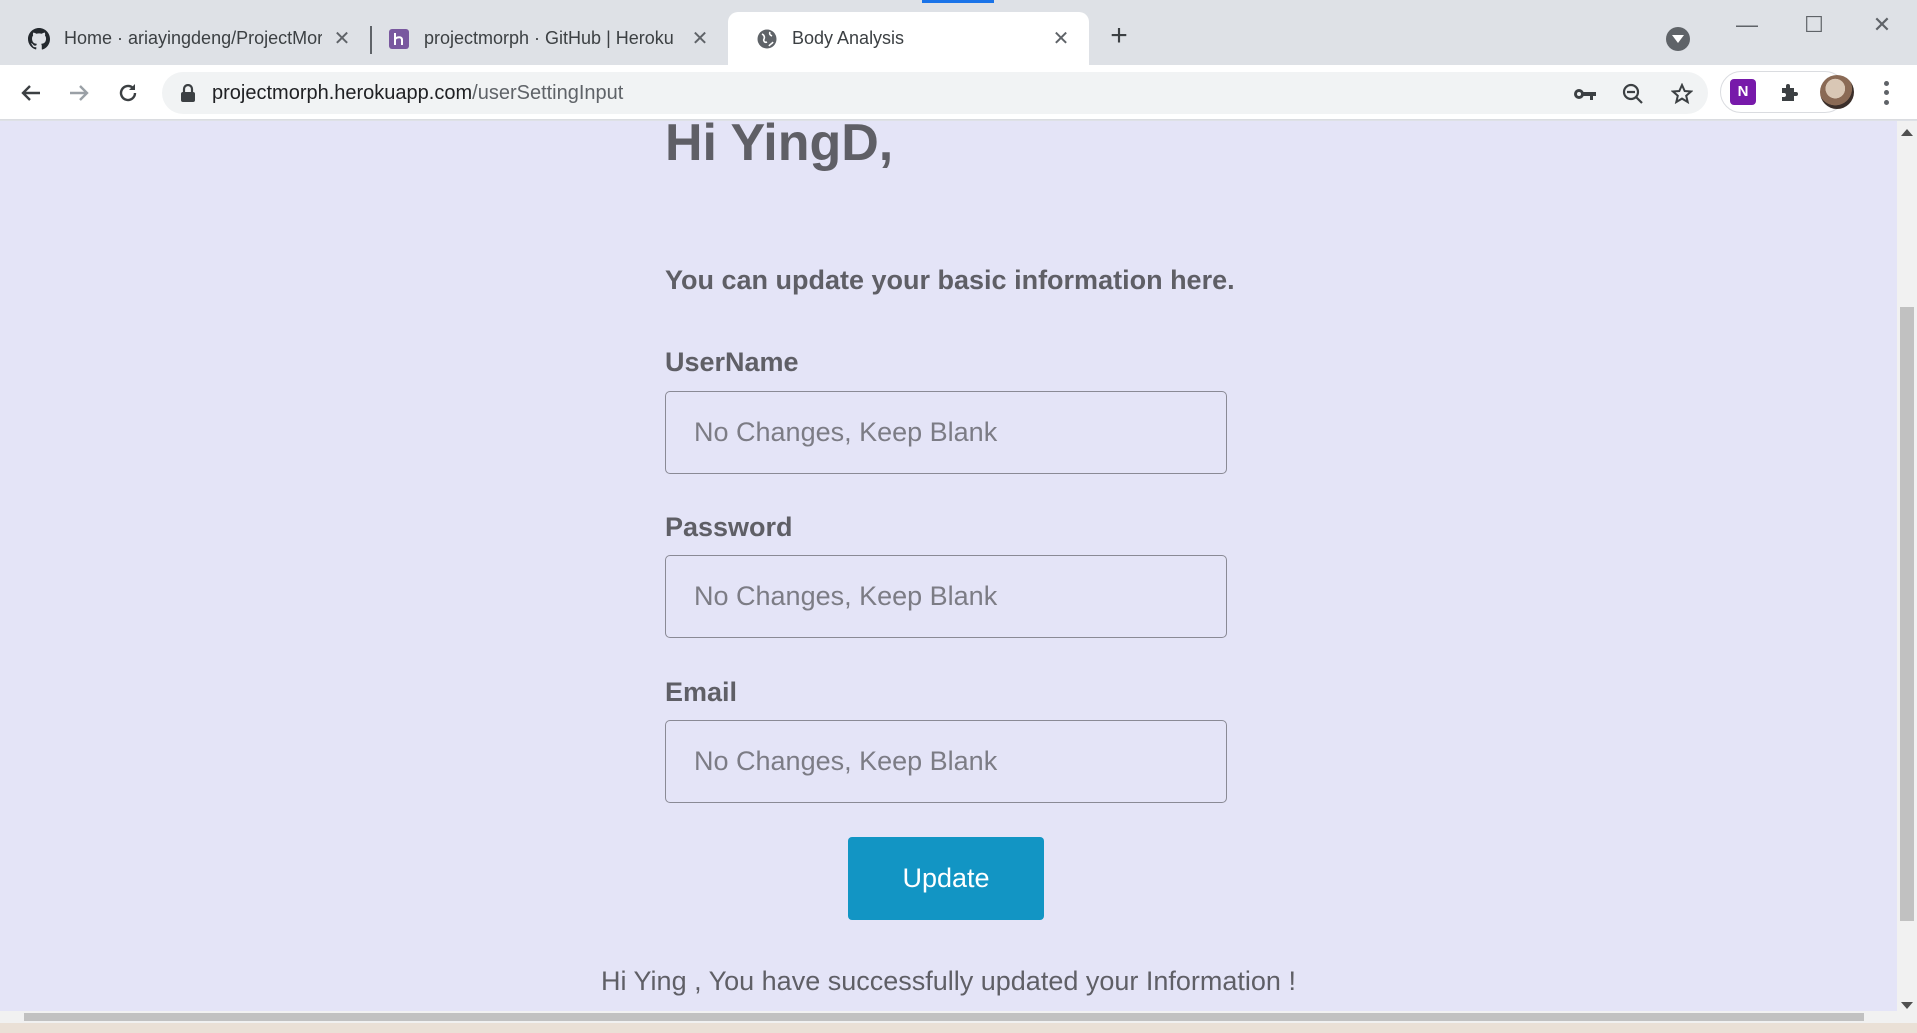  Describe the element at coordinates (342, 93) in the screenshot. I see `url-domain: projectmorph.herokuapp.com` at that location.